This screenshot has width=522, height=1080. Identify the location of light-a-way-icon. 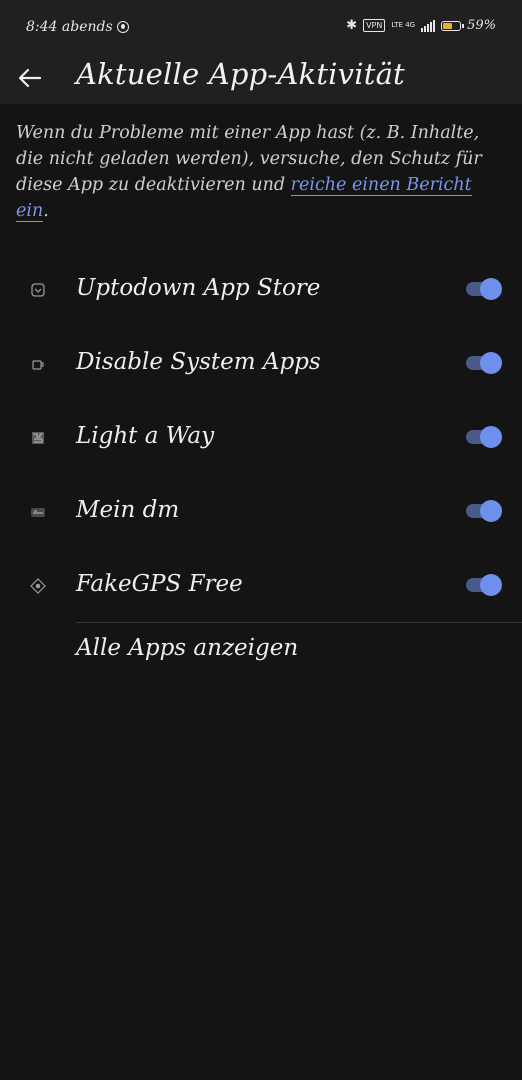
(38, 438).